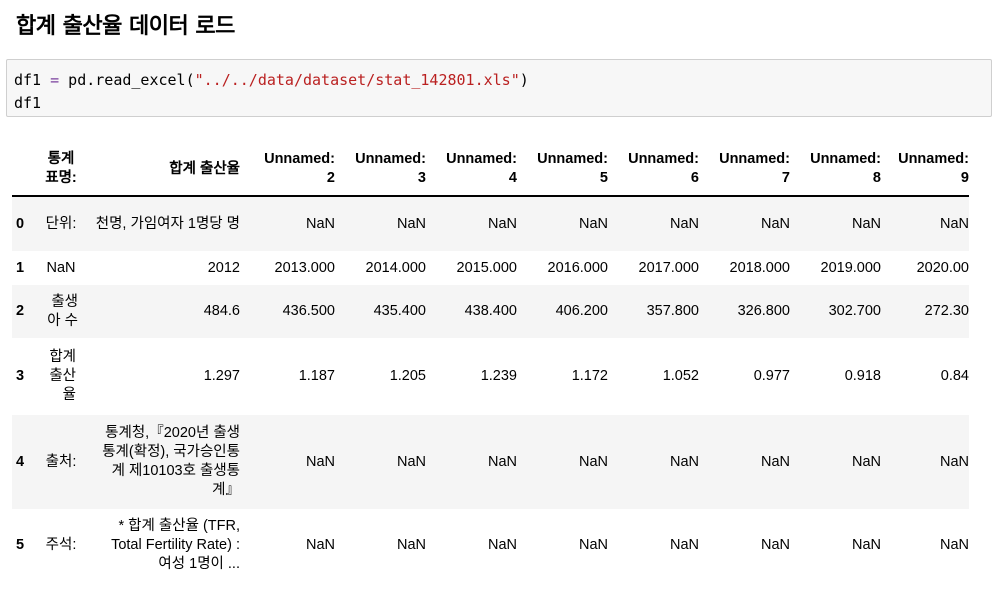  Describe the element at coordinates (28, 103) in the screenshot. I see `code-line-2: df1` at that location.